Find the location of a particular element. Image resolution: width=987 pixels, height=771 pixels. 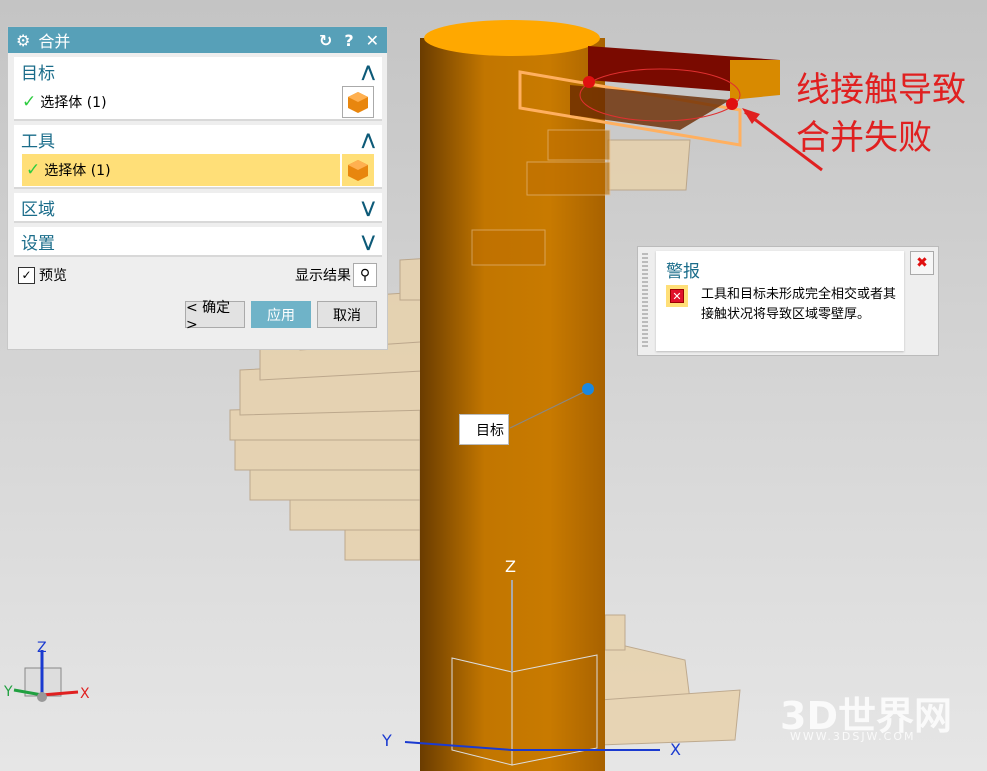

section-region: 区域 ⋁ is located at coordinates (198, 208).